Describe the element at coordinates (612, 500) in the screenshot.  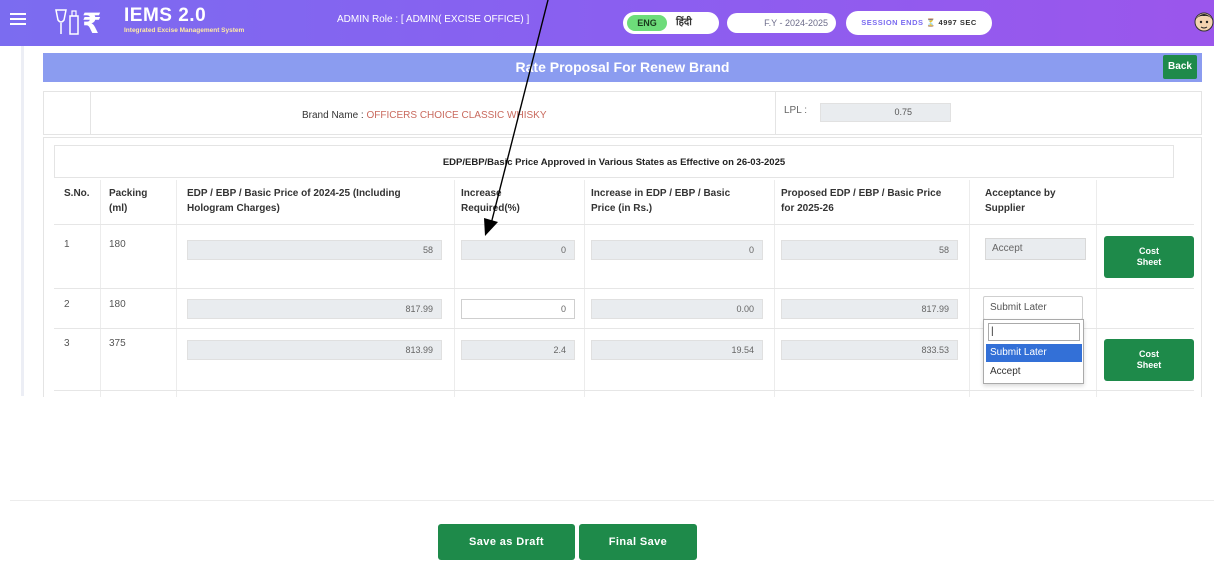
I see `footer-divider` at that location.